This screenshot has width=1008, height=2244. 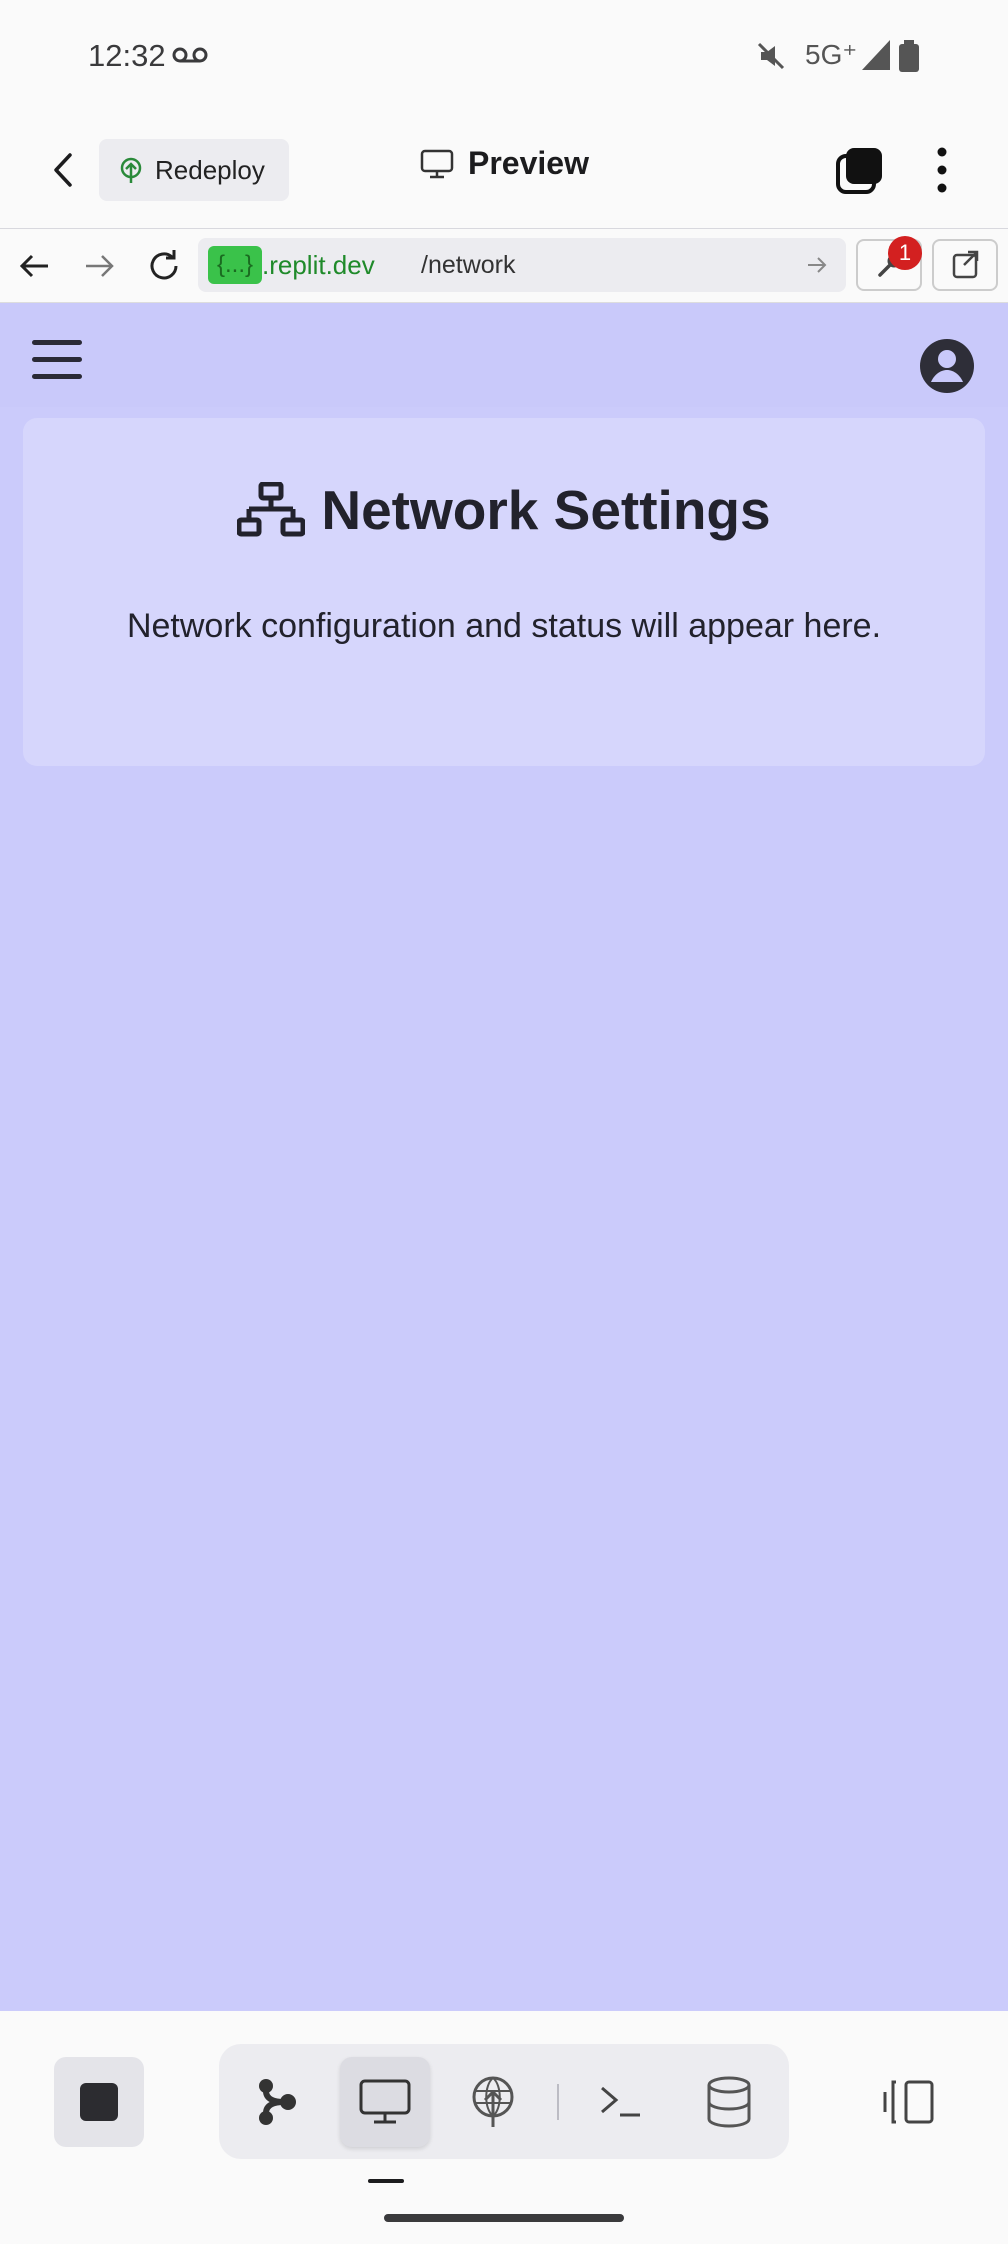 I want to click on battery-icon, so click(x=909, y=58).